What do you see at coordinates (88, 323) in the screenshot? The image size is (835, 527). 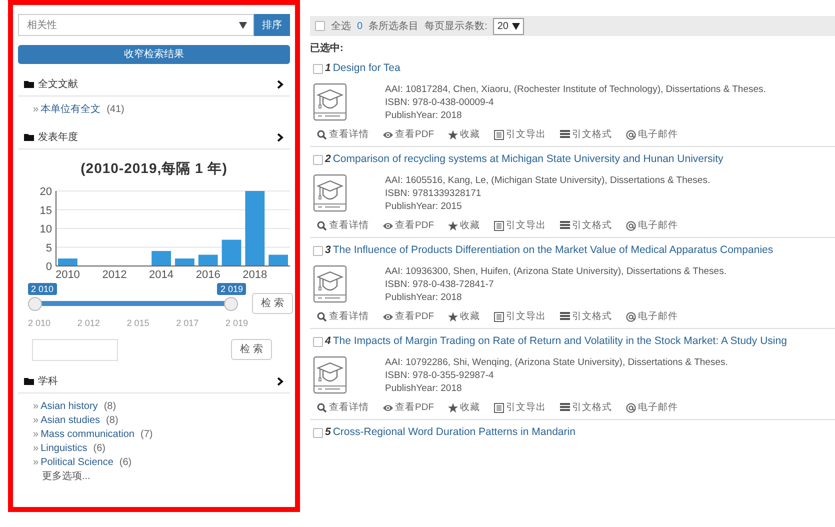 I see `scale-label: 2 012` at bounding box center [88, 323].